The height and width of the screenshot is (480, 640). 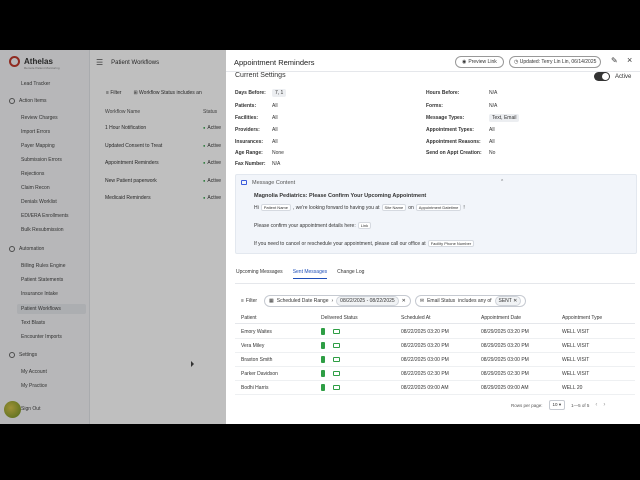 I want to click on setting-label: Send on Appt Creation:, so click(x=454, y=153).